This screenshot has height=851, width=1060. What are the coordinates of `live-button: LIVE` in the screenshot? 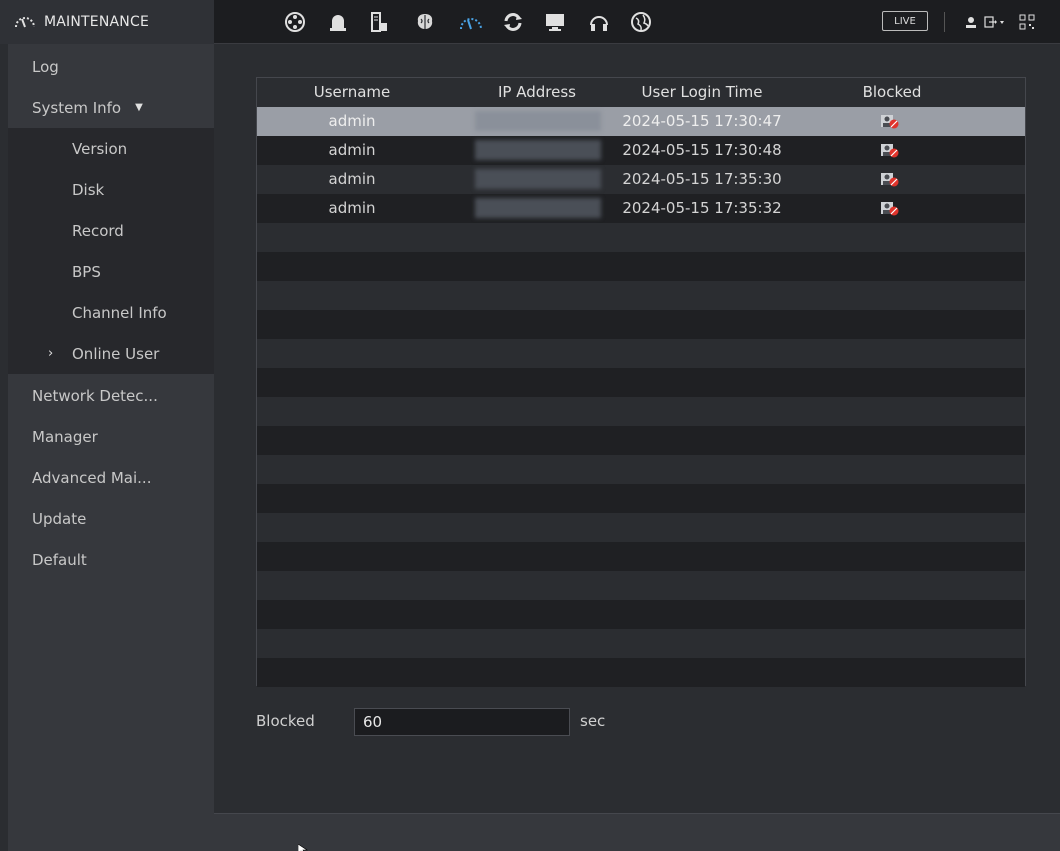 It's located at (905, 21).